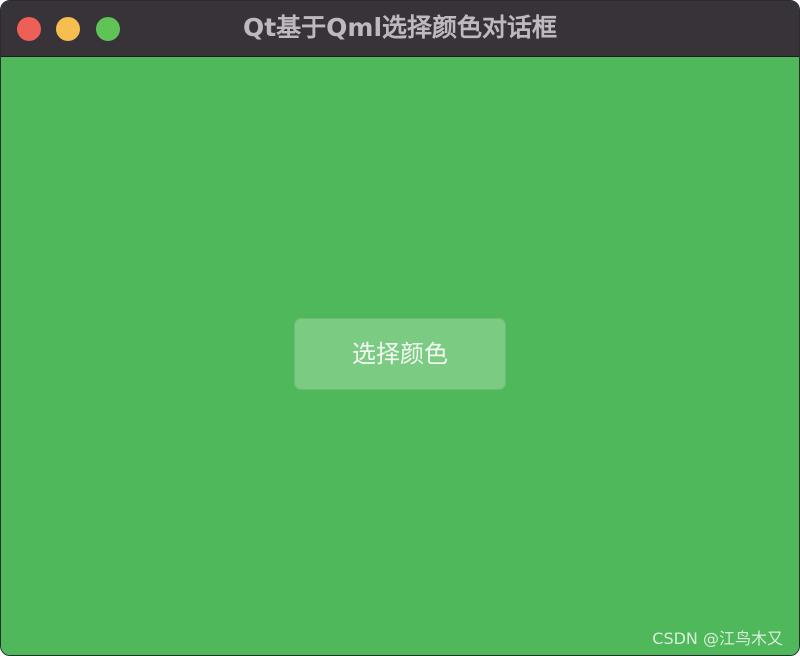 The height and width of the screenshot is (656, 800). I want to click on title-bar: Qt基于Qml选择颜色对话框, so click(400, 29).